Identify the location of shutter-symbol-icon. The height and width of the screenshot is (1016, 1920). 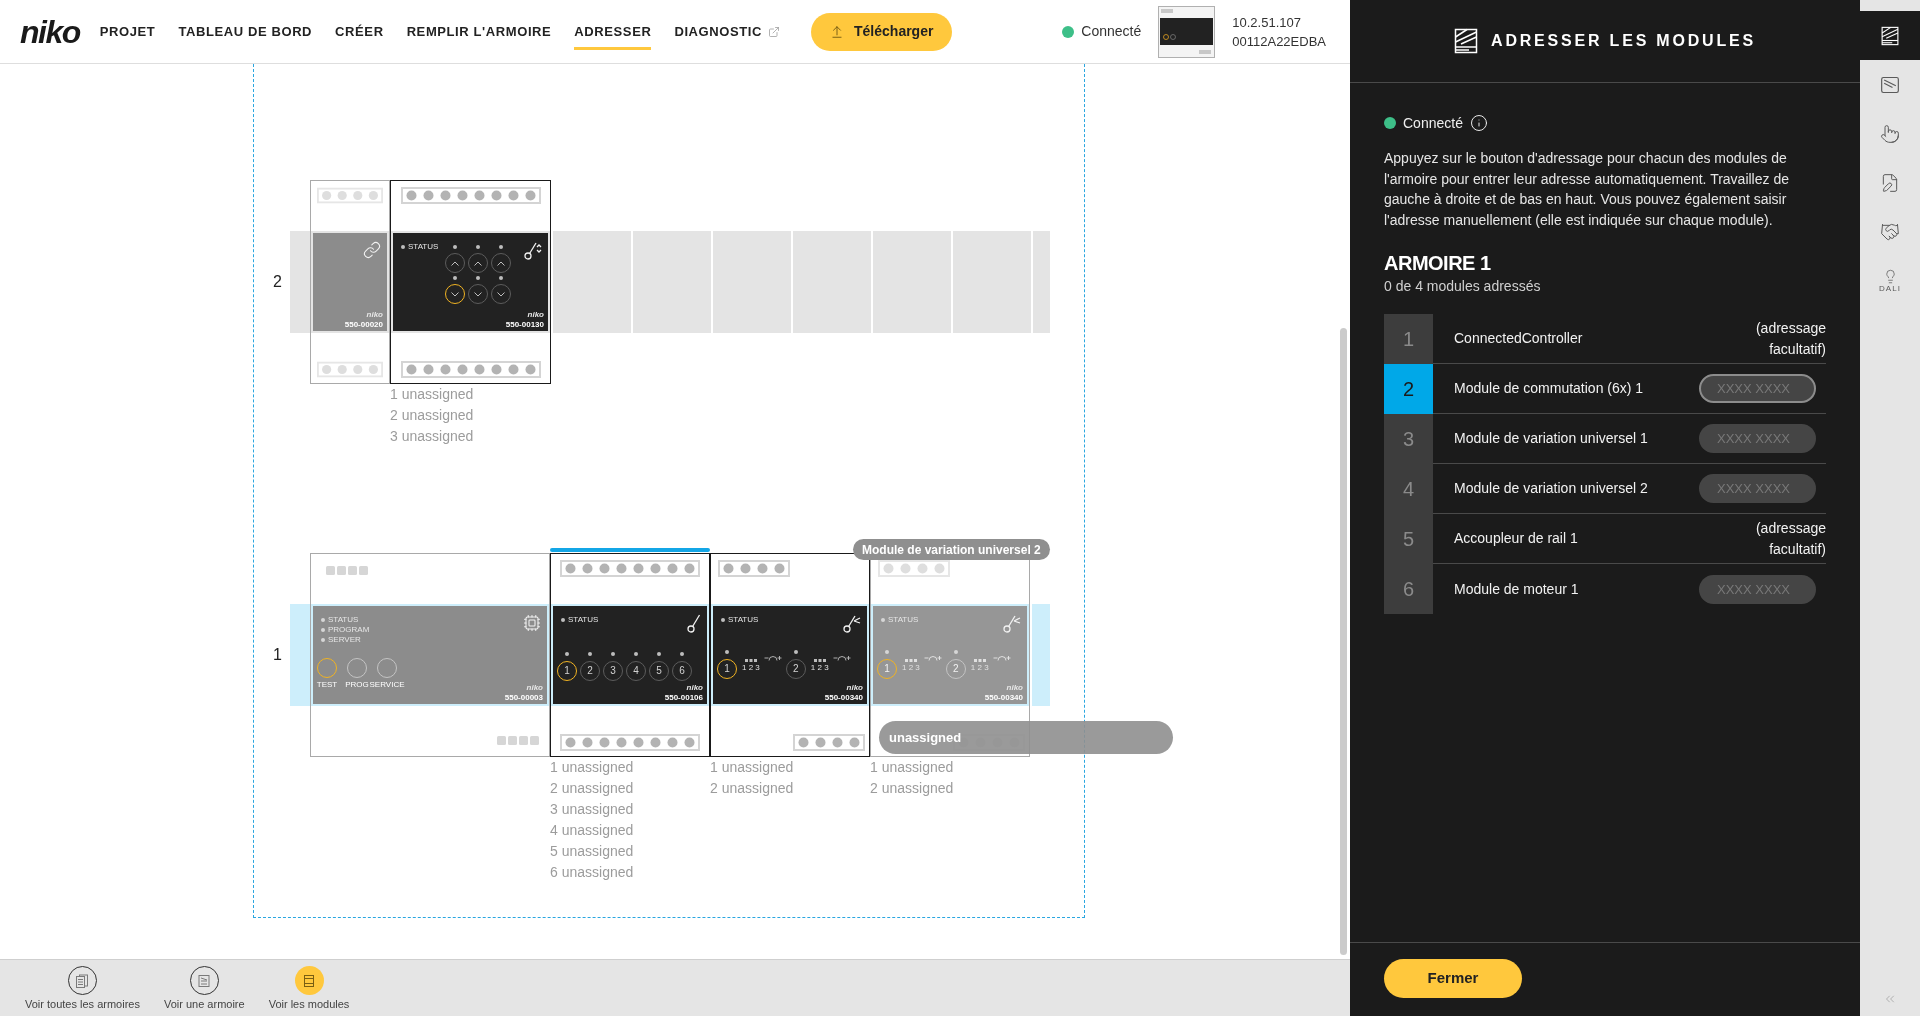
(533, 250).